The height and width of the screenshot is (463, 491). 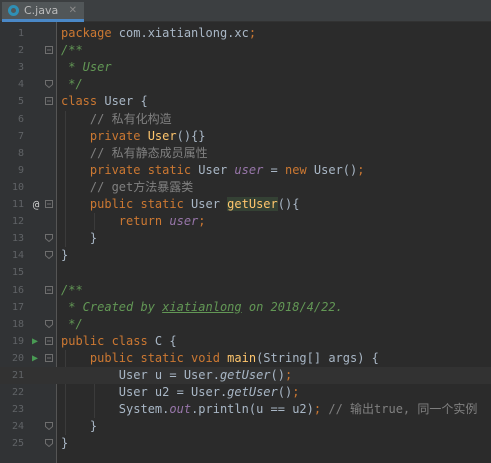 I want to click on code-token: getUser, so click(x=252, y=204).